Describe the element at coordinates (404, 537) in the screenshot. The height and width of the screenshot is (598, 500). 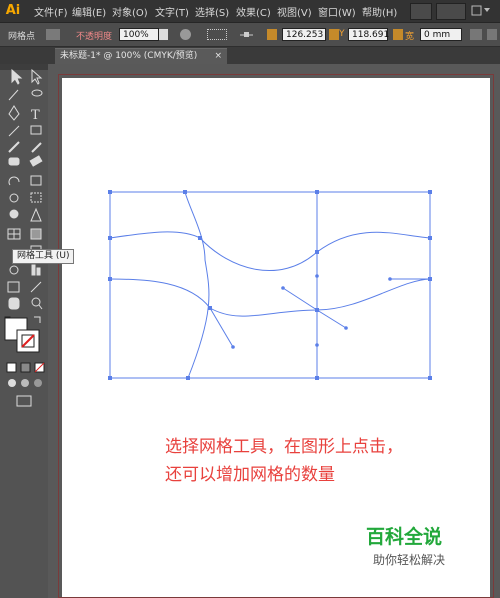
I see `watermark-title: 百科全说` at that location.